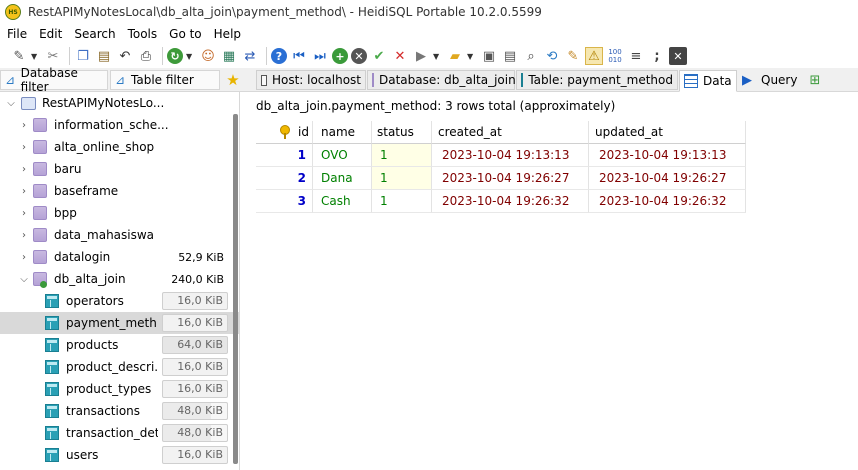 Image resolution: width=858 pixels, height=470 pixels. What do you see at coordinates (184, 34) in the screenshot?
I see `menu-go-to: Go to` at bounding box center [184, 34].